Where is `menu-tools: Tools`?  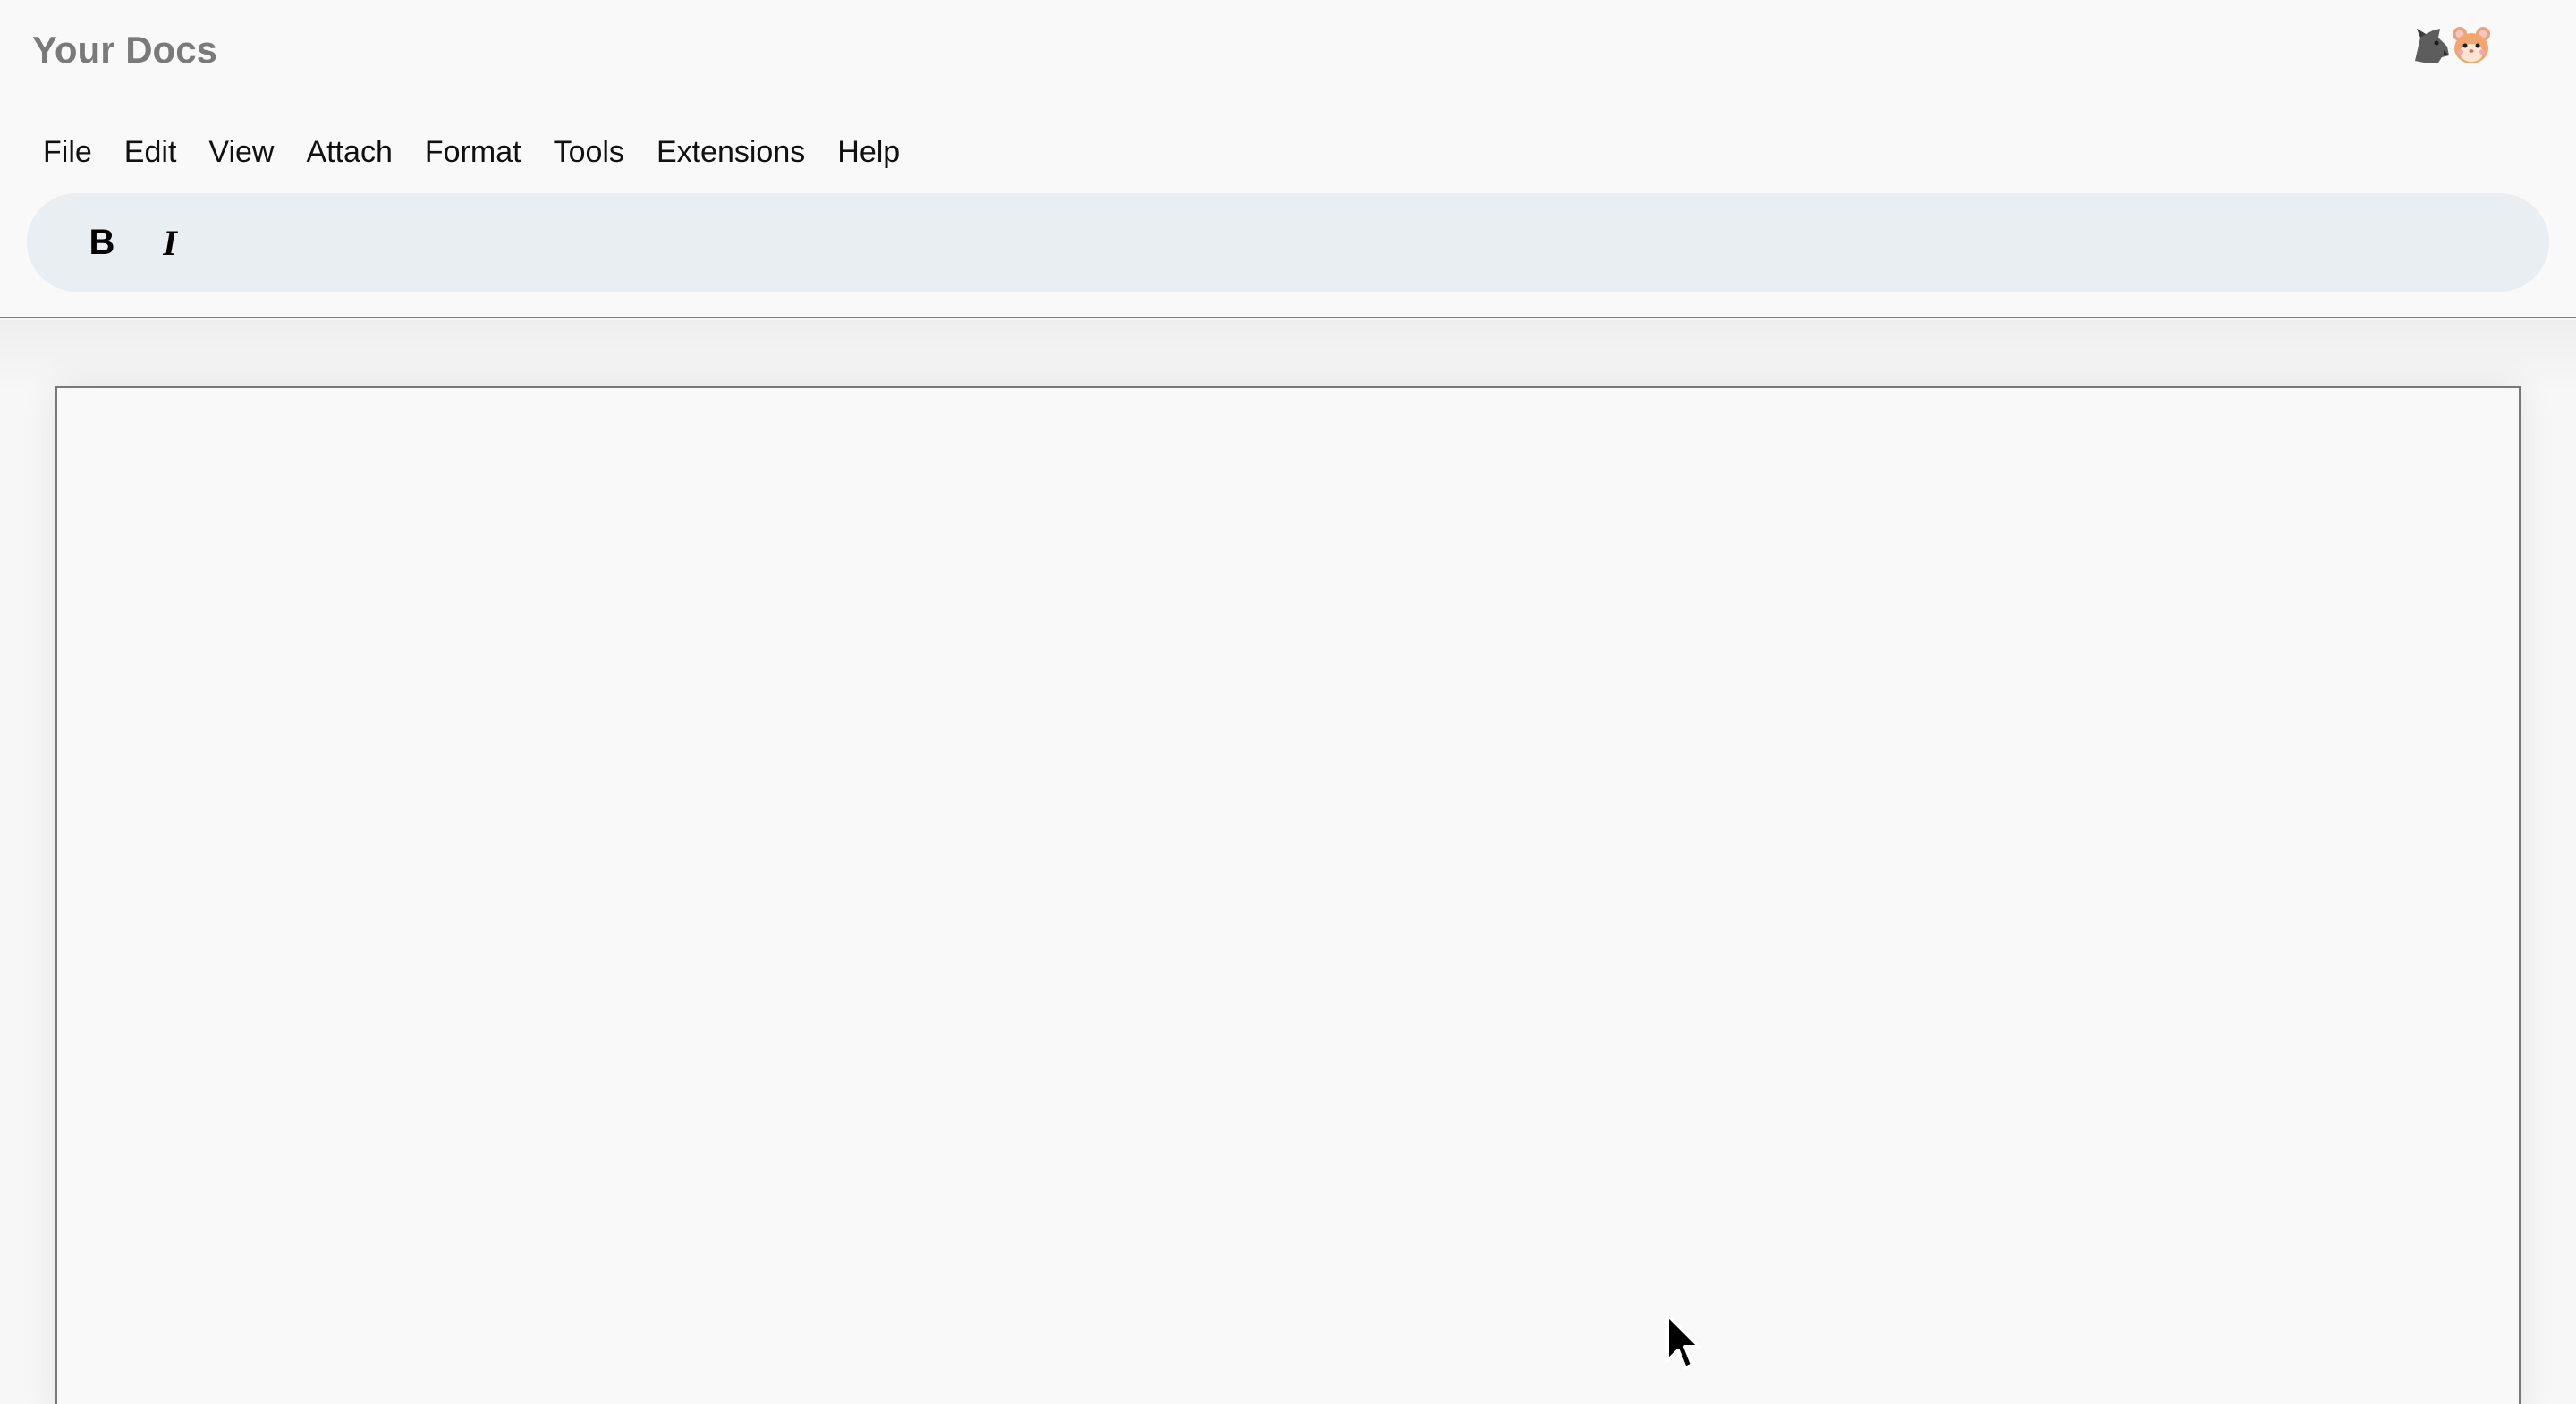
menu-tools: Tools is located at coordinates (589, 152).